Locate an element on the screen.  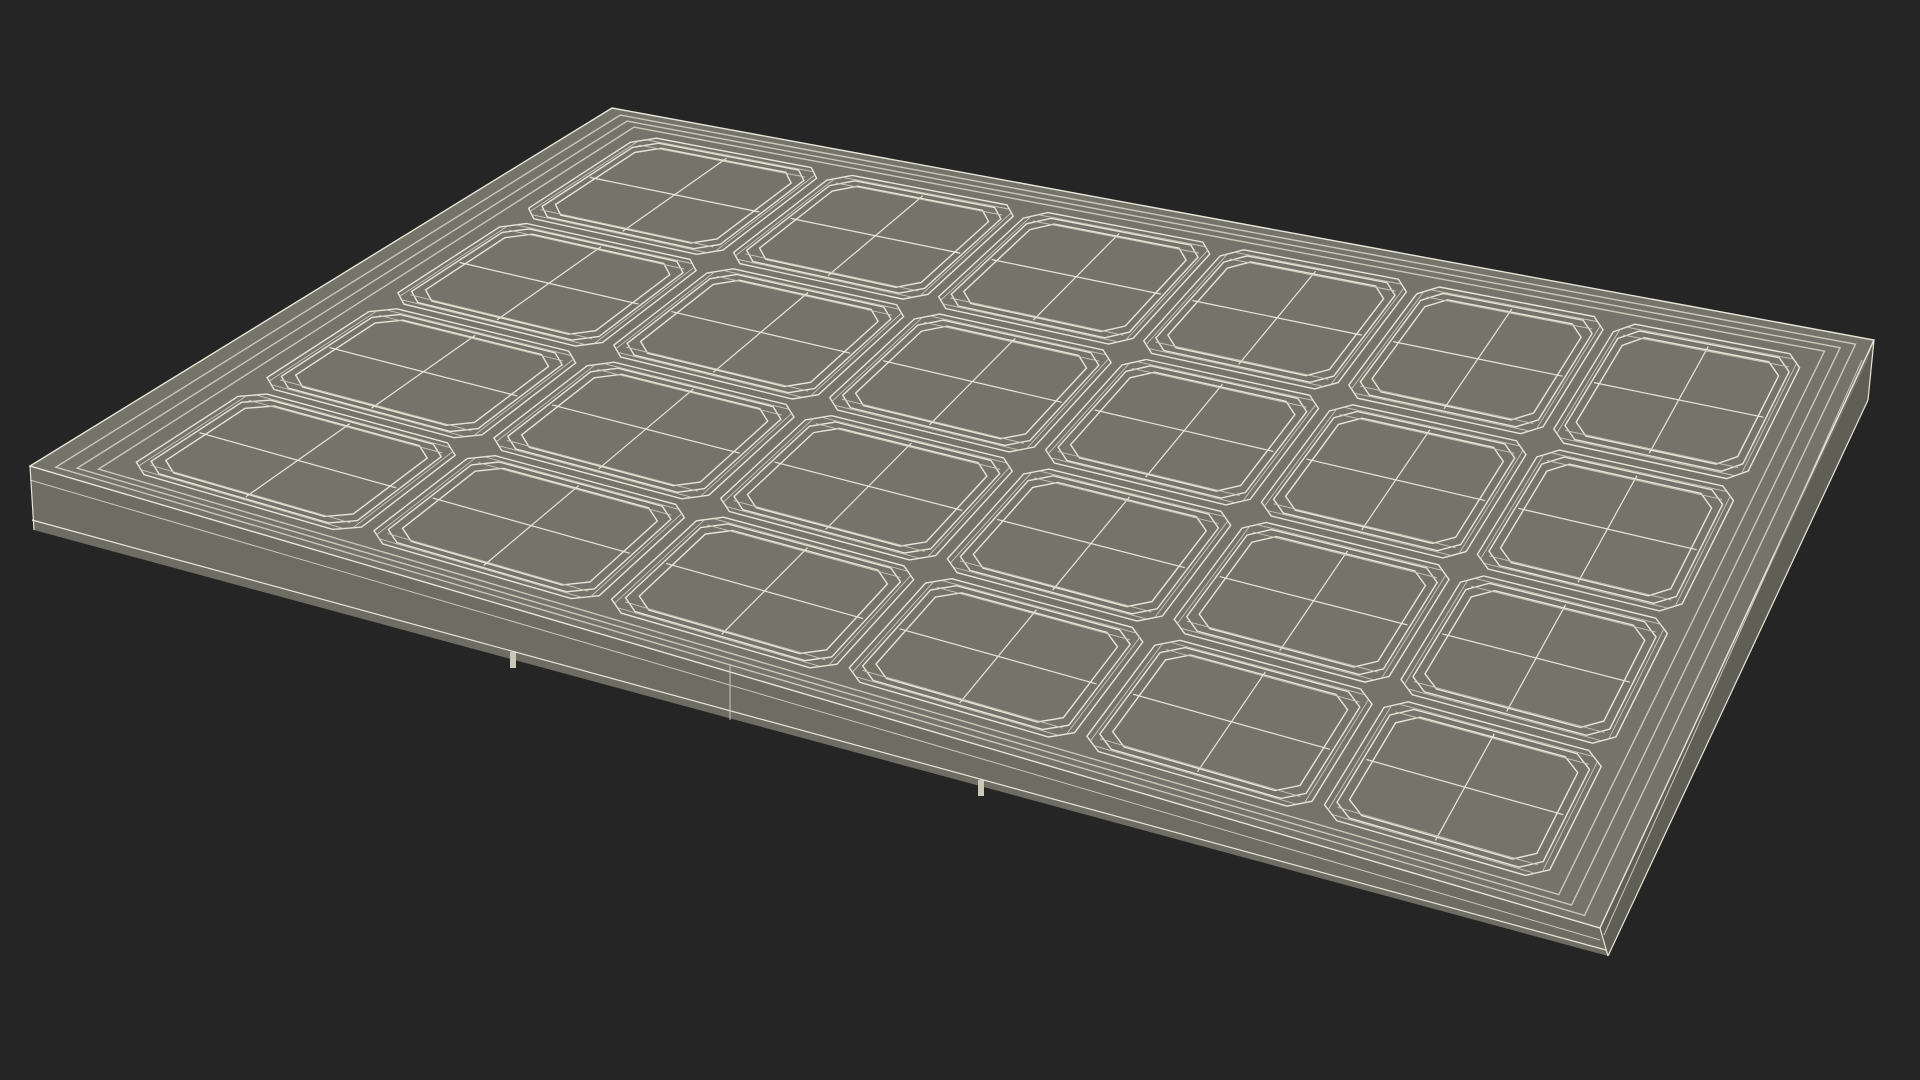
support-leg-right is located at coordinates (981, 788).